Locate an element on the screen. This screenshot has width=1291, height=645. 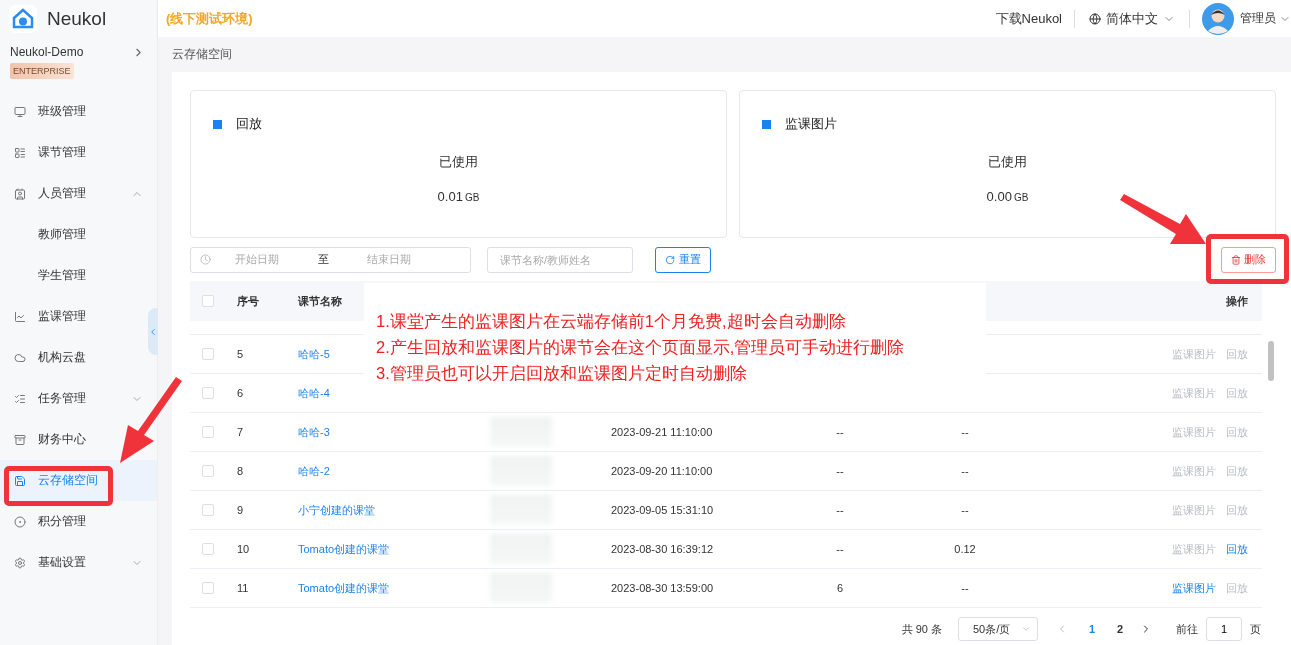
collapse-tab is located at coordinates (153, 331).